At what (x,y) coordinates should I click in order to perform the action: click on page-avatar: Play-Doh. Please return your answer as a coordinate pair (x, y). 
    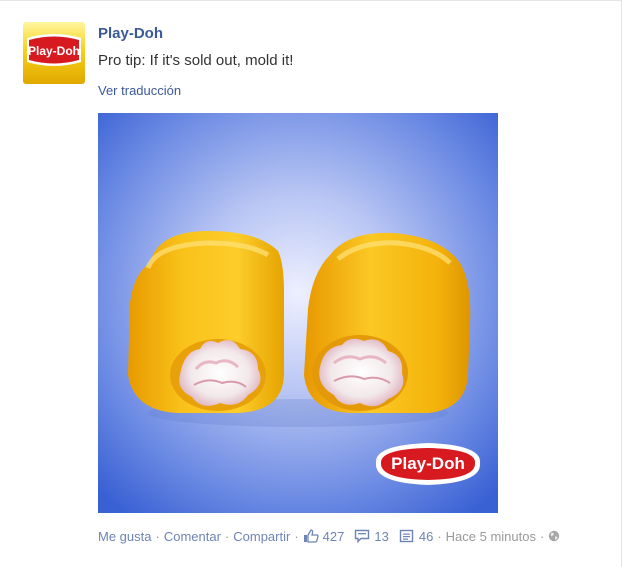
    Looking at the image, I should click on (54, 53).